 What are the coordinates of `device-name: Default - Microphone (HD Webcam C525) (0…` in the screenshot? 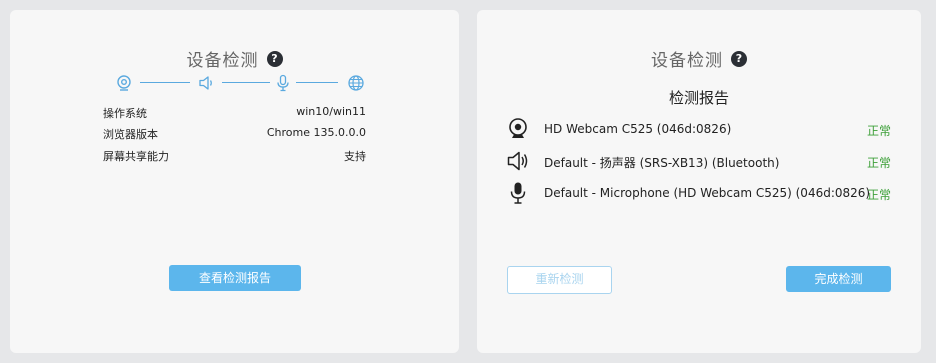 It's located at (707, 193).